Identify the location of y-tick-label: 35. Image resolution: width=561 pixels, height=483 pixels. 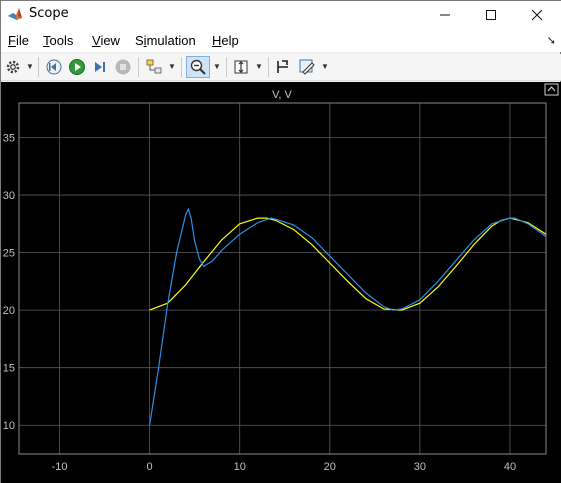
(9, 139).